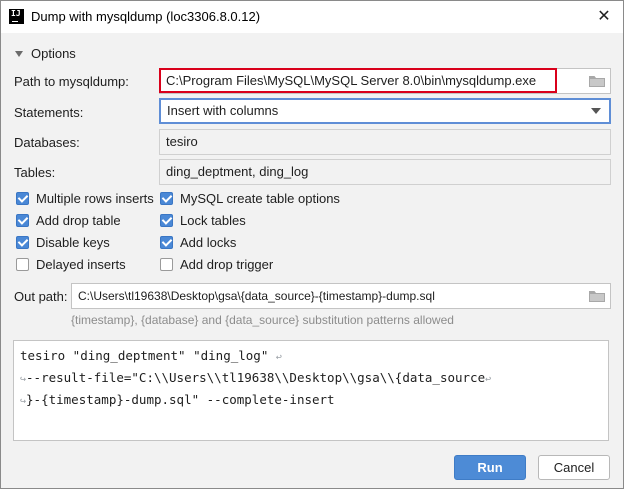  I want to click on collapse-triangle-icon, so click(19, 54).